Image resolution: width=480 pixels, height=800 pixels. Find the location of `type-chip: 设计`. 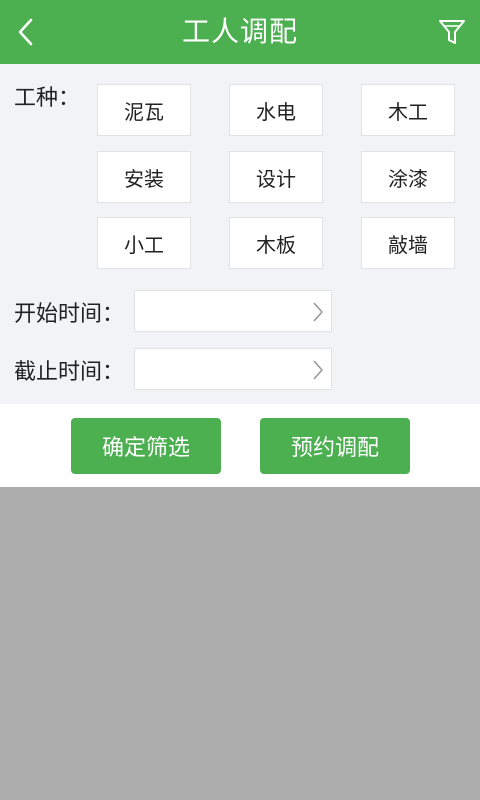

type-chip: 设计 is located at coordinates (276, 177).